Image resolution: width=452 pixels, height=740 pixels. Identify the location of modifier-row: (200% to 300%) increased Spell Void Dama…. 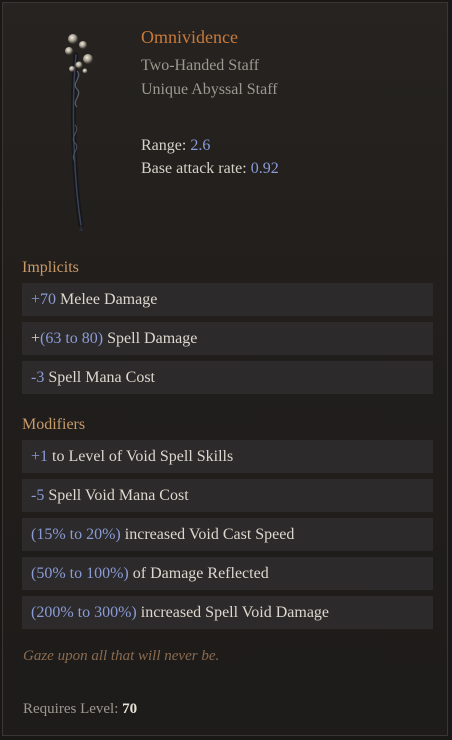
(227, 612).